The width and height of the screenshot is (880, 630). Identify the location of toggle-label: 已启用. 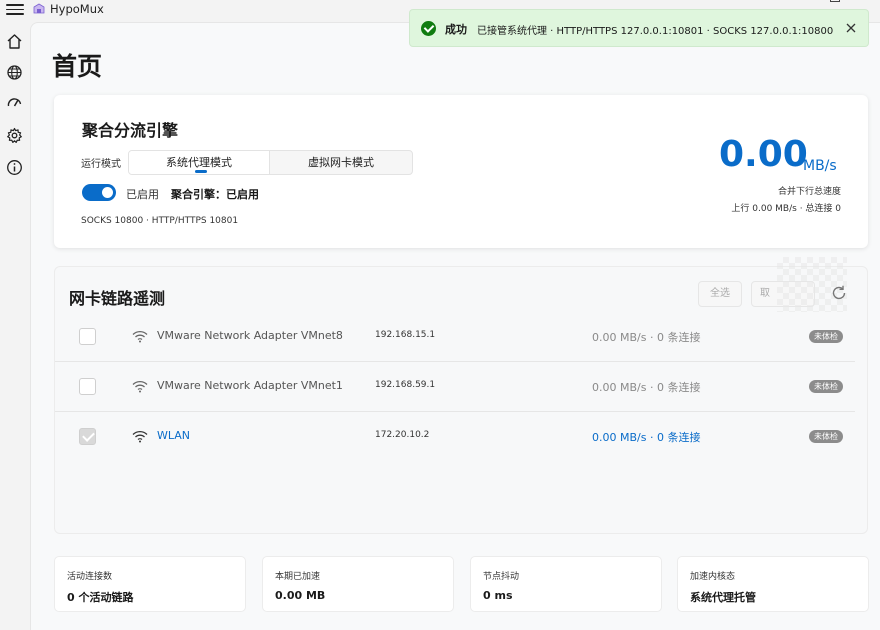
(142, 194).